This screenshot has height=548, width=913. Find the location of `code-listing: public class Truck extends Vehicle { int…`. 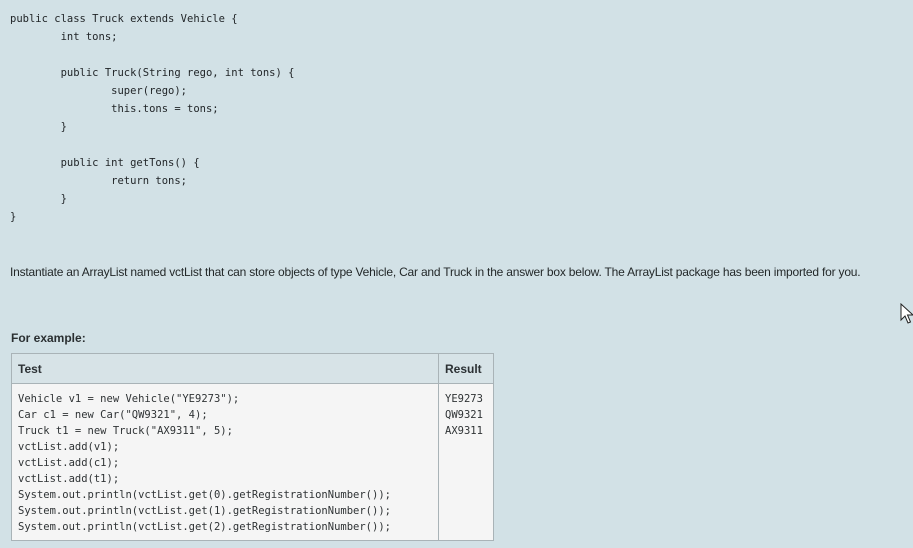

code-listing: public class Truck extends Vehicle { int… is located at coordinates (152, 118).